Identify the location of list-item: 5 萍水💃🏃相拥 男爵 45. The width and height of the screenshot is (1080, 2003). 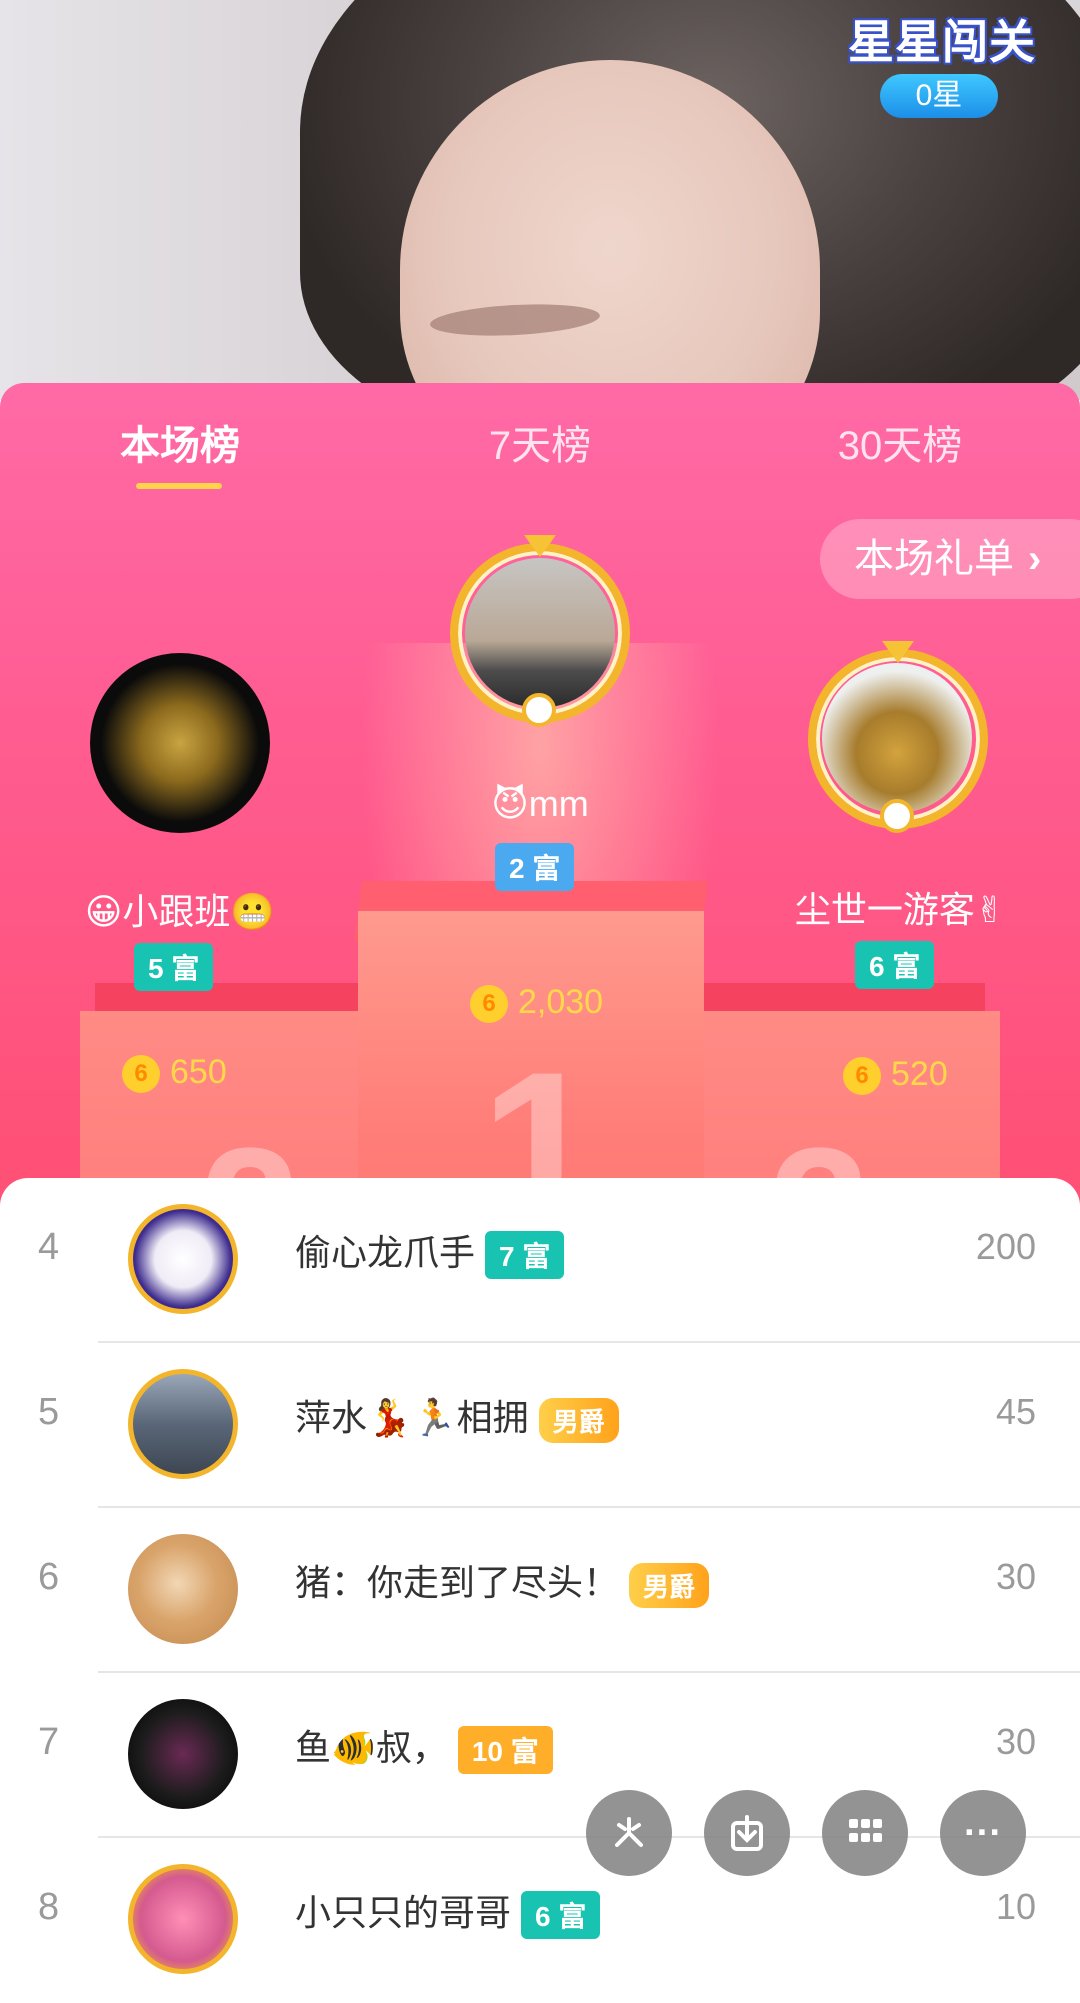
(540, 1425).